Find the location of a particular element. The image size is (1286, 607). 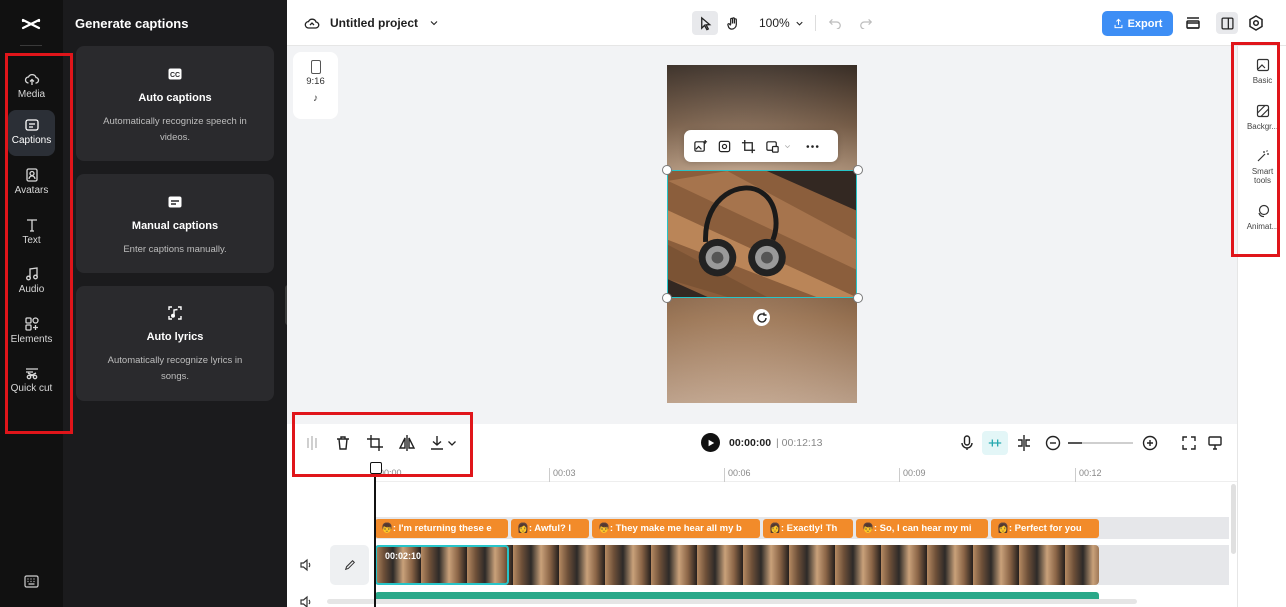

project-name: Untitled project is located at coordinates (374, 23).